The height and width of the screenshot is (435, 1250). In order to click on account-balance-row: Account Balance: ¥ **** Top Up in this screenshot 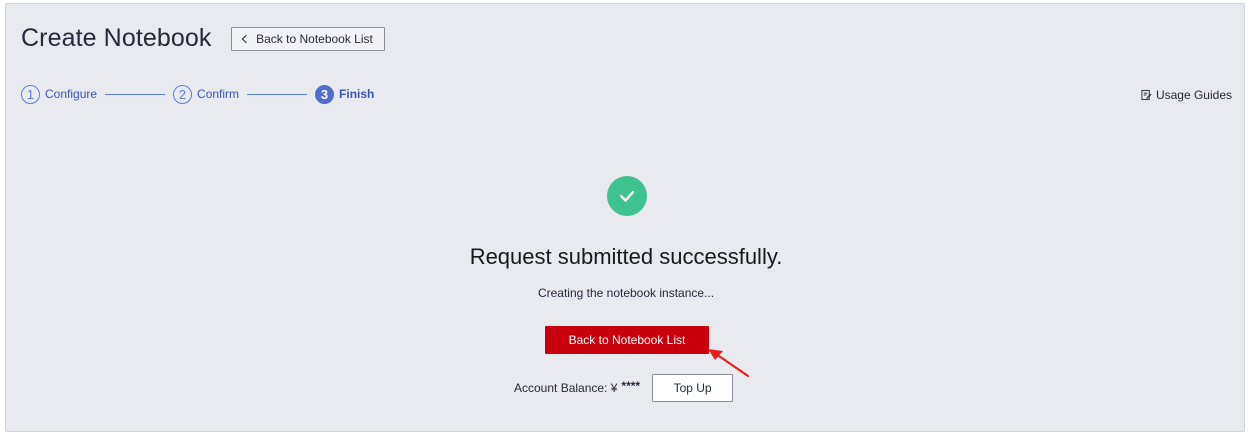, I will do `click(624, 388)`.